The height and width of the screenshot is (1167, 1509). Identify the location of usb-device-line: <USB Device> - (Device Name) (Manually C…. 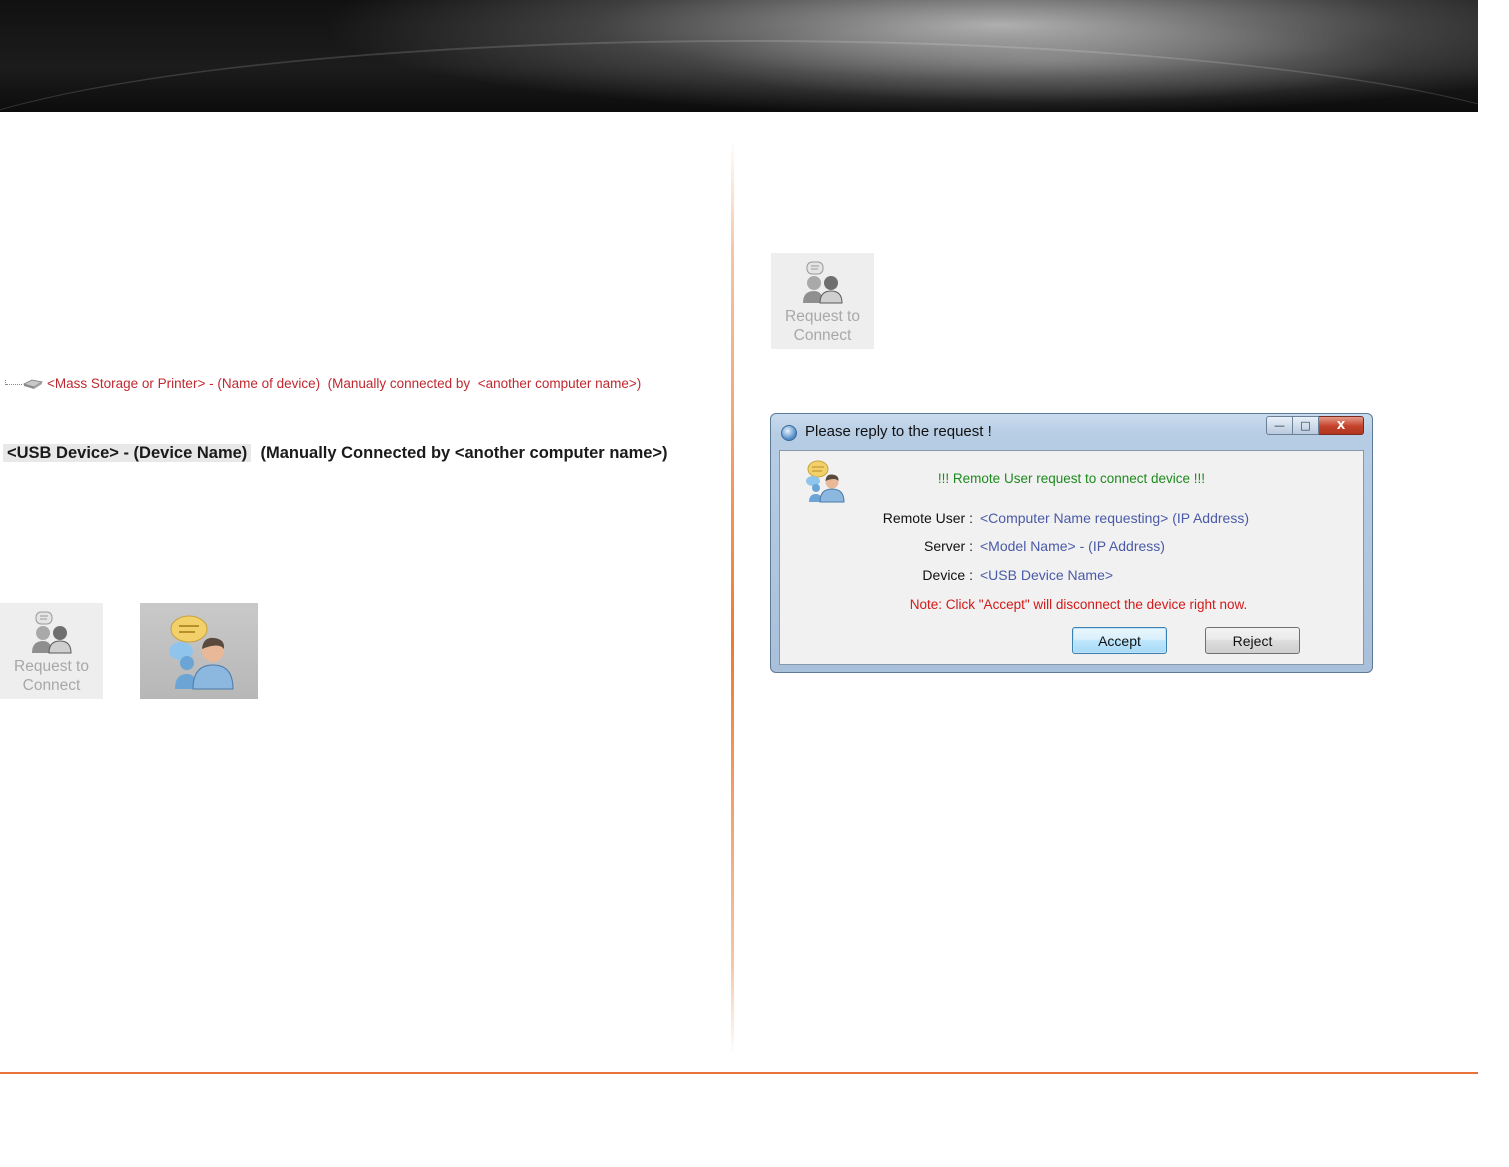
(335, 453).